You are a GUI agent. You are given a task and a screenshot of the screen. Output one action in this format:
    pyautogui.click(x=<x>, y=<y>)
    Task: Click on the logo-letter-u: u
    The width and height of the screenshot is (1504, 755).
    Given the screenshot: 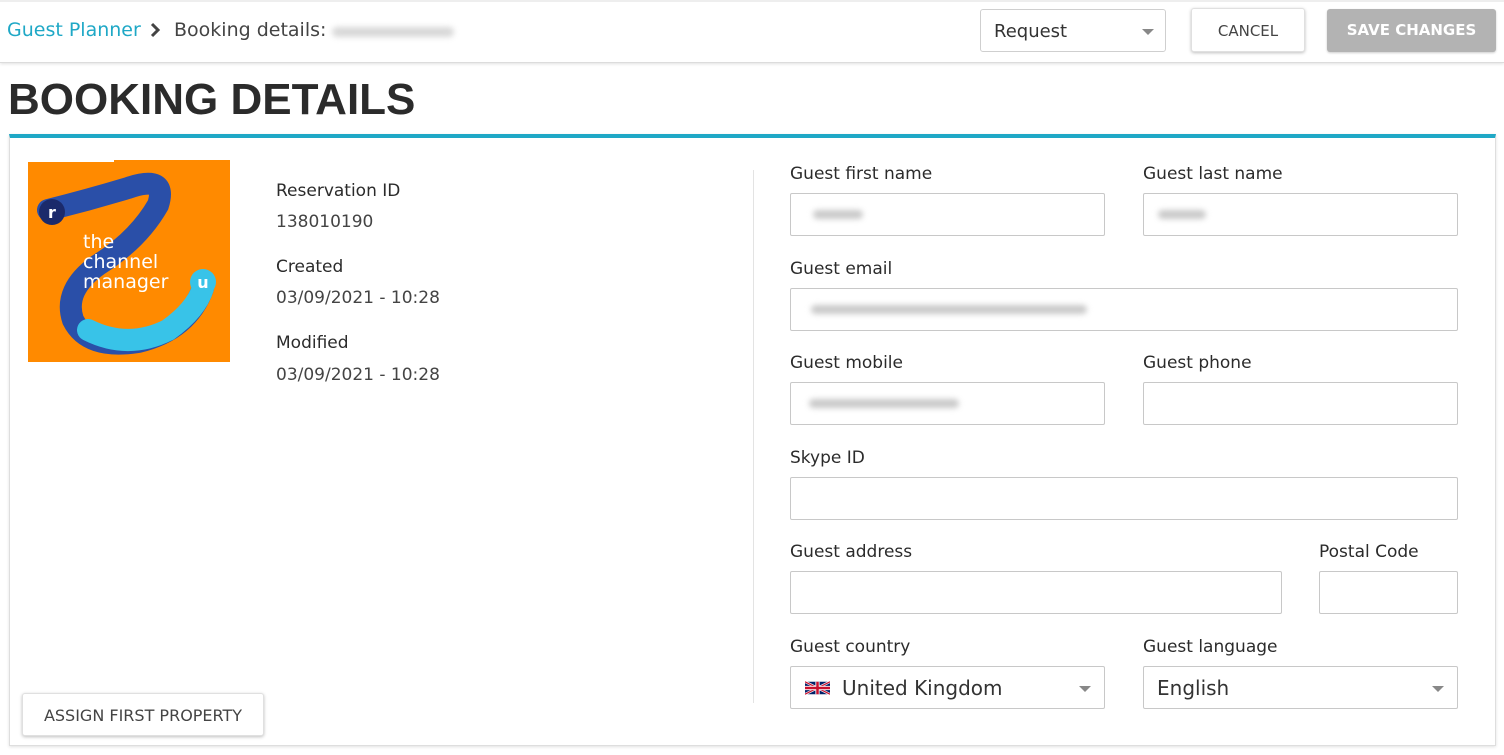 What is the action you would take?
    pyautogui.click(x=202, y=282)
    